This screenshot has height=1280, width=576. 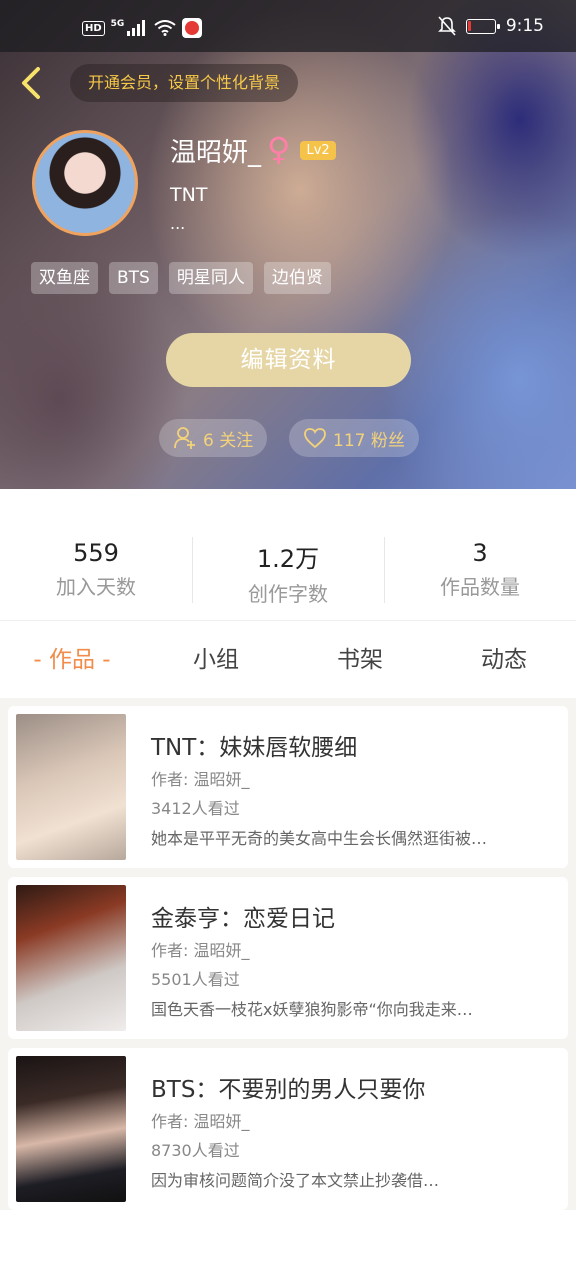 I want to click on stat-days: 559 加入天数, so click(x=96, y=554).